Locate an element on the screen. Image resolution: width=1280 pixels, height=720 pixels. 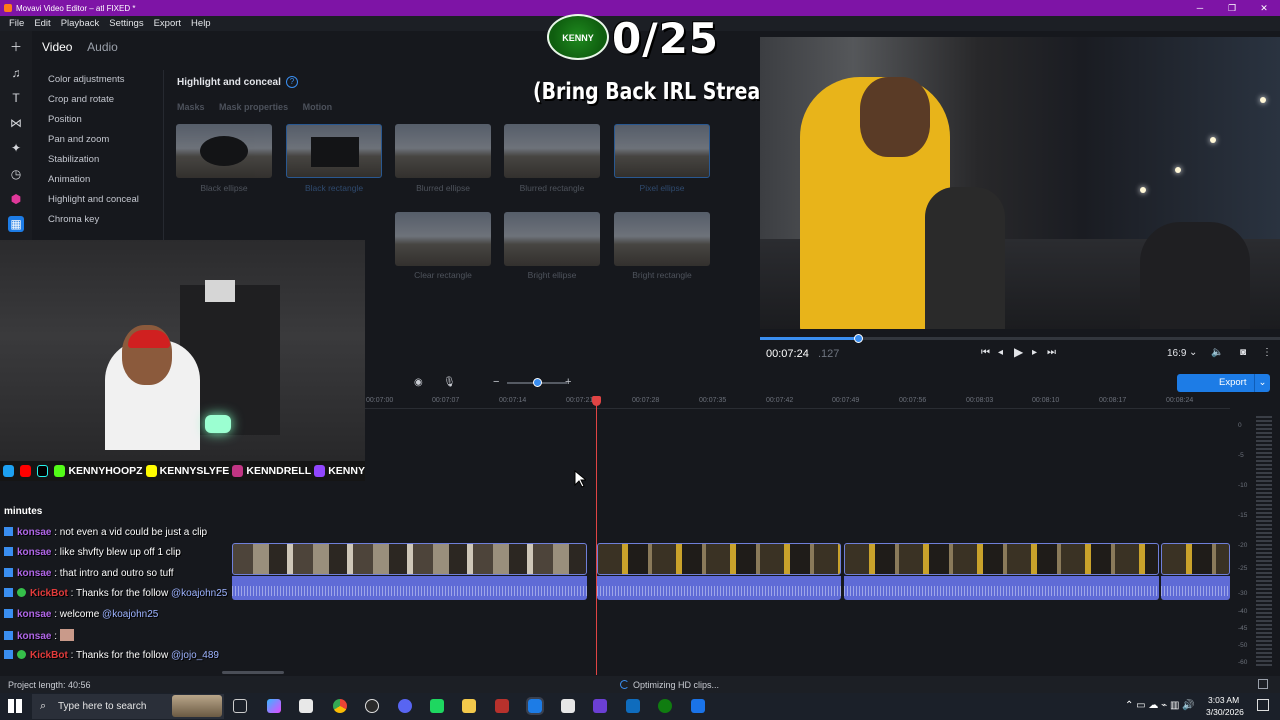
tab-audio: Audio is located at coordinates (102, 47).